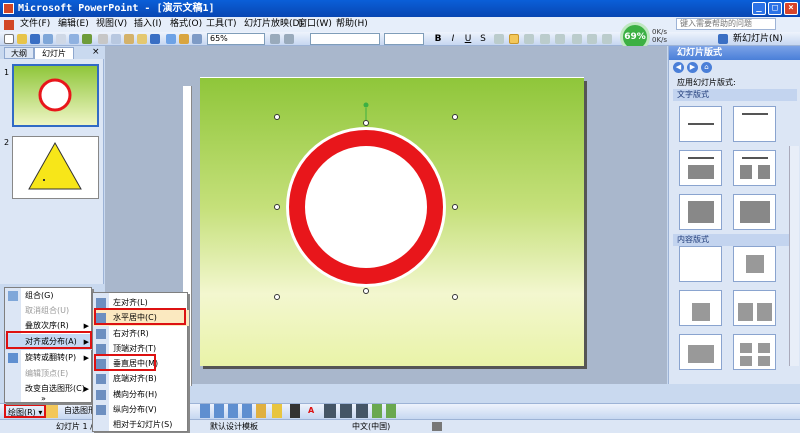  I want to click on line-icon, so click(205, 411).